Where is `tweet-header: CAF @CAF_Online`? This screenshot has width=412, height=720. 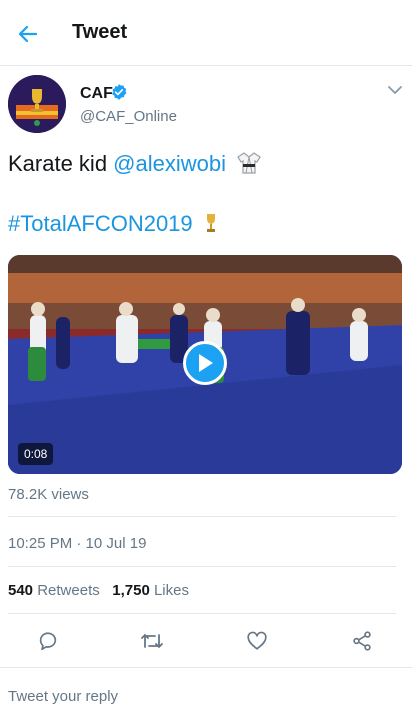
tweet-header: CAF @CAF_Online is located at coordinates (206, 101).